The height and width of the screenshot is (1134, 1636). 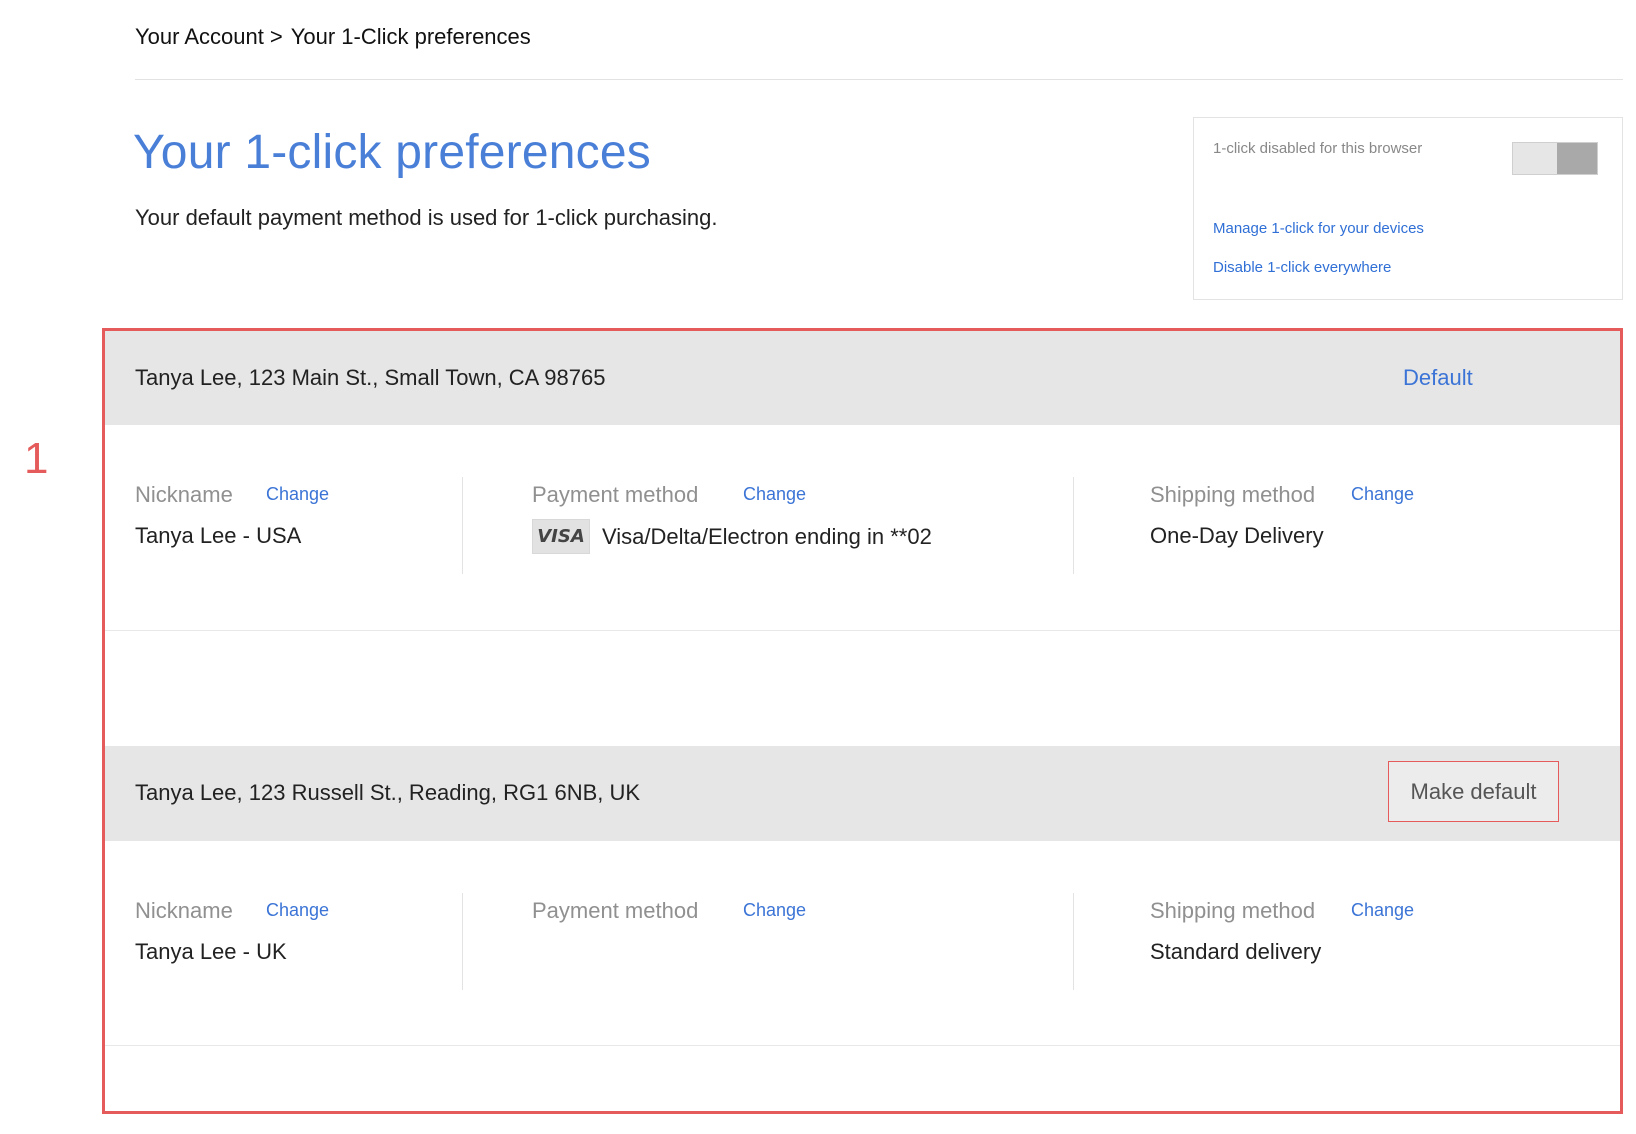 What do you see at coordinates (1555, 158) in the screenshot?
I see `one-click-toggle` at bounding box center [1555, 158].